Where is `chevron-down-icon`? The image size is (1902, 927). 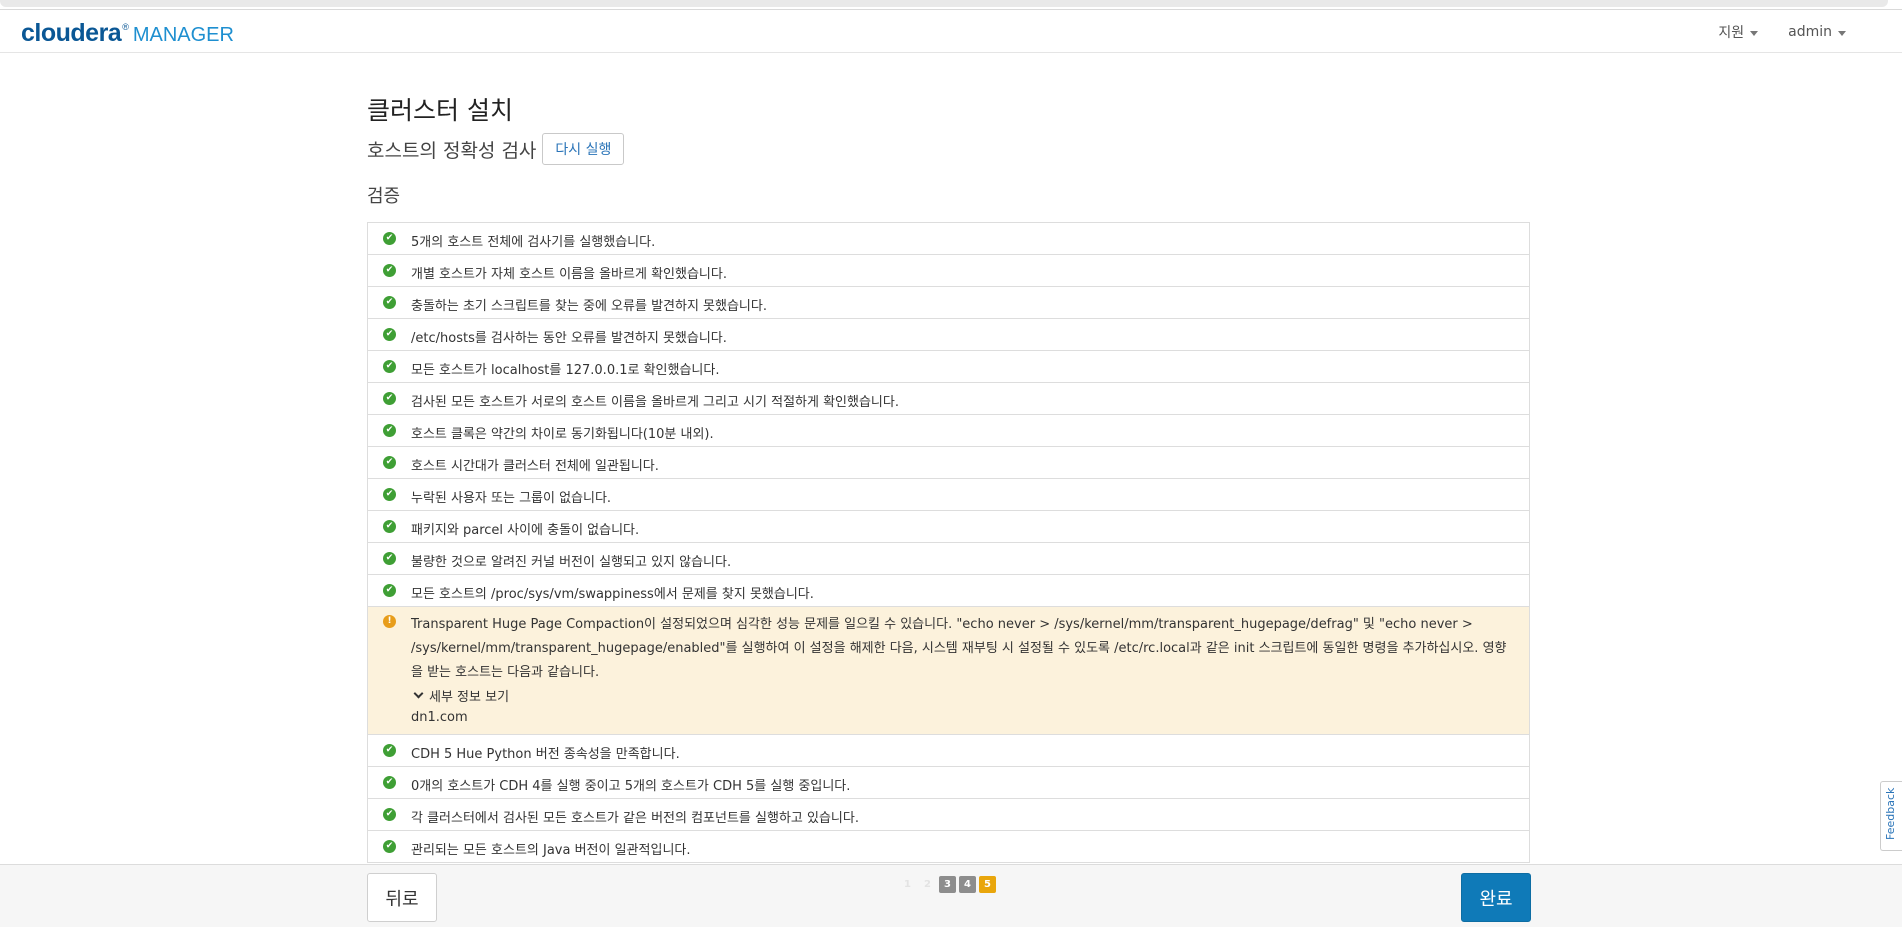
chevron-down-icon is located at coordinates (418, 693).